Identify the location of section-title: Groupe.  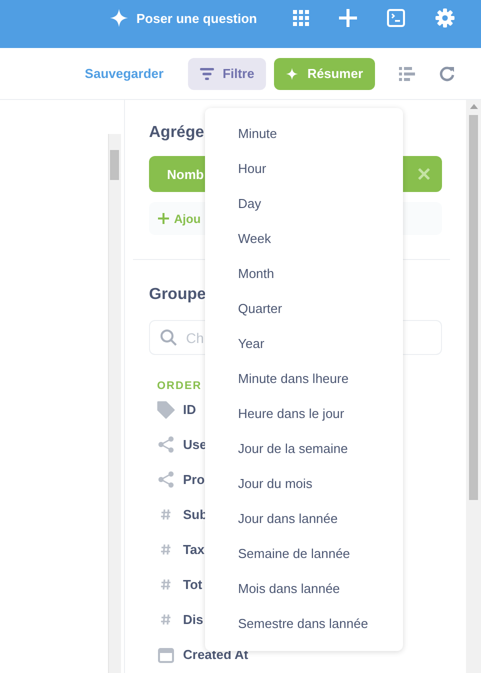
(177, 295).